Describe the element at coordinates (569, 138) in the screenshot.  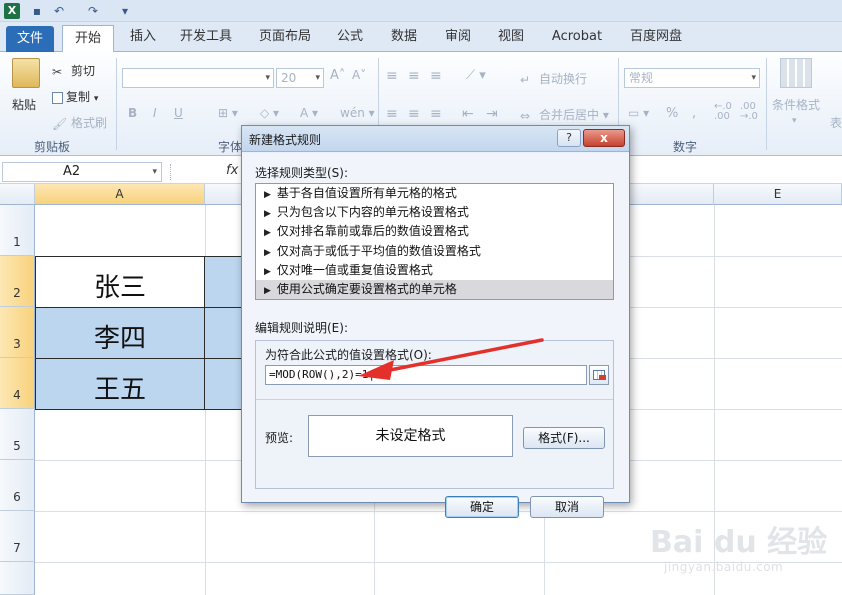
I see `help-button: ?` at that location.